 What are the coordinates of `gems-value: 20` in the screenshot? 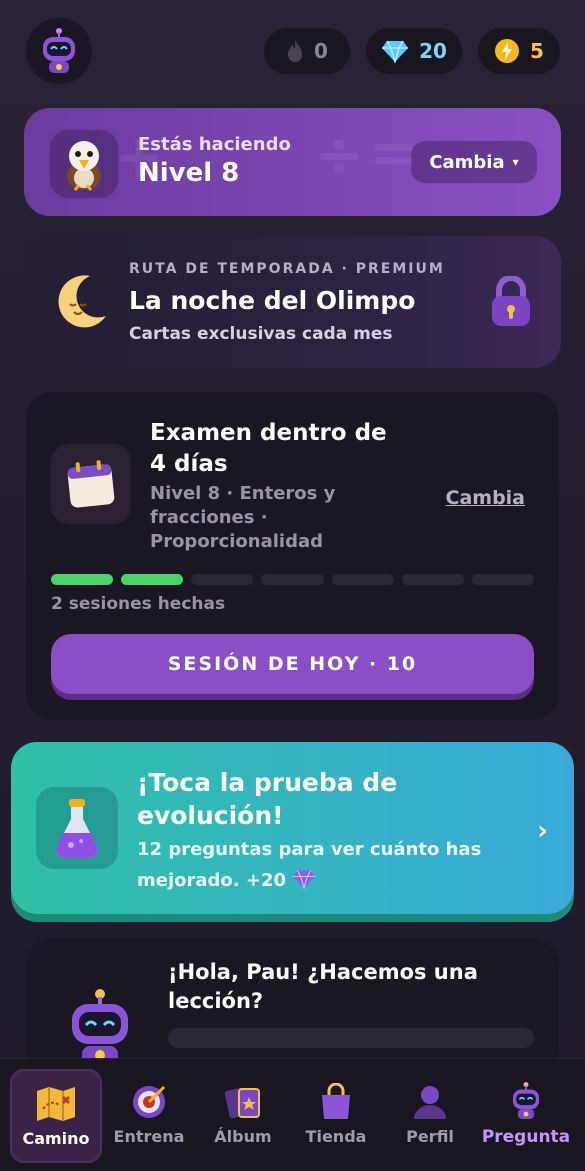 It's located at (433, 51).